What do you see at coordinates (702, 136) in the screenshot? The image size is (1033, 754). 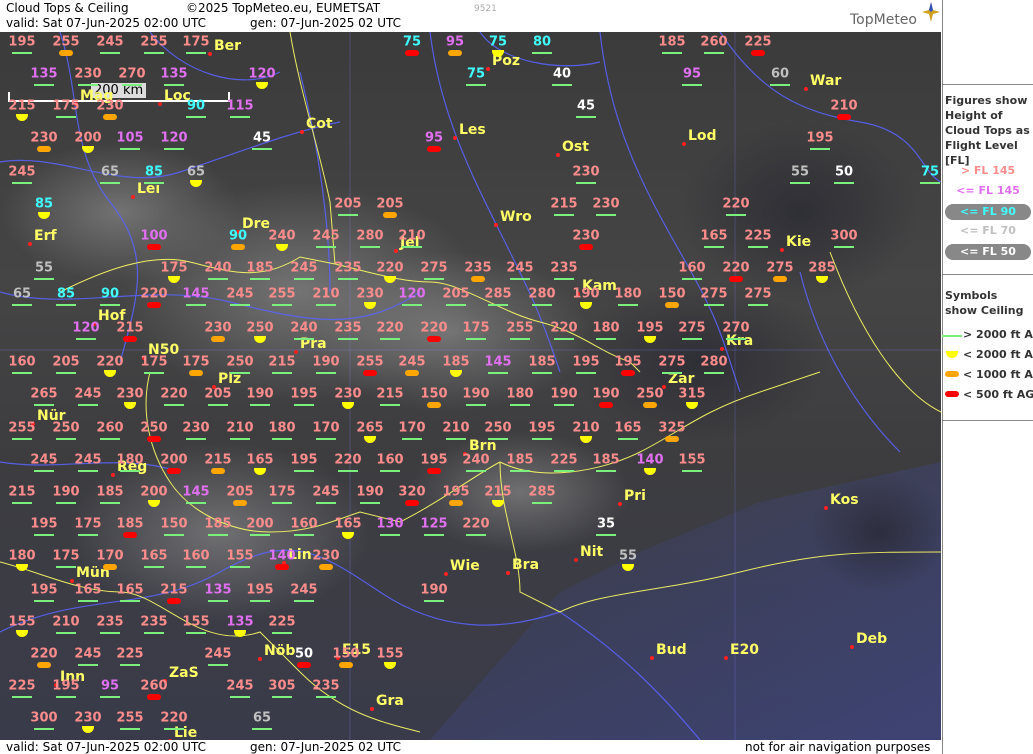 I see `city-label: Lod` at bounding box center [702, 136].